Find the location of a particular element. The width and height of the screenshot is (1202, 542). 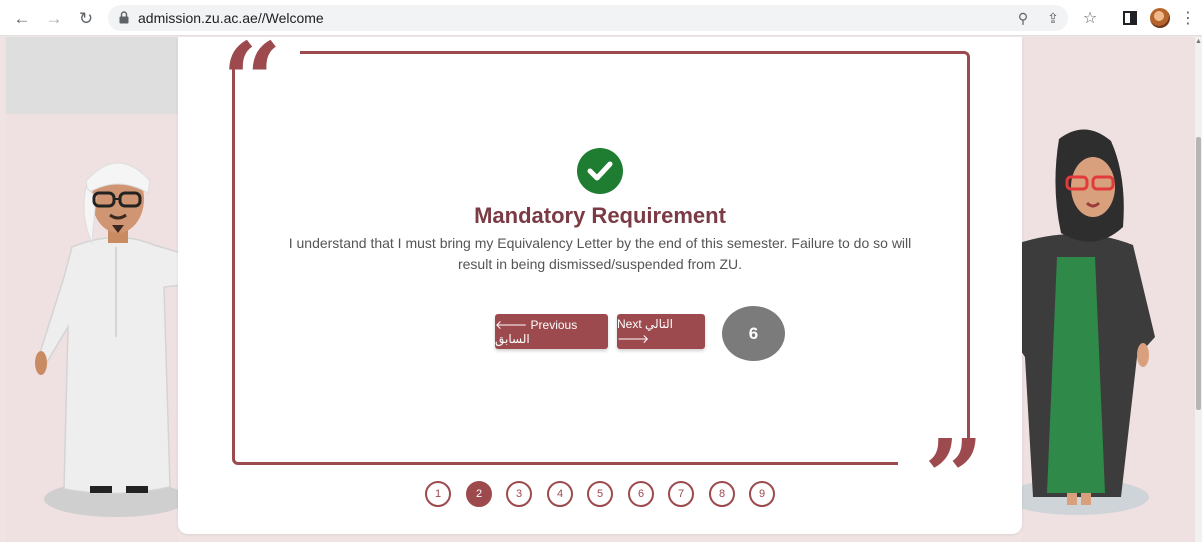

left-top-panel is located at coordinates (92, 75).